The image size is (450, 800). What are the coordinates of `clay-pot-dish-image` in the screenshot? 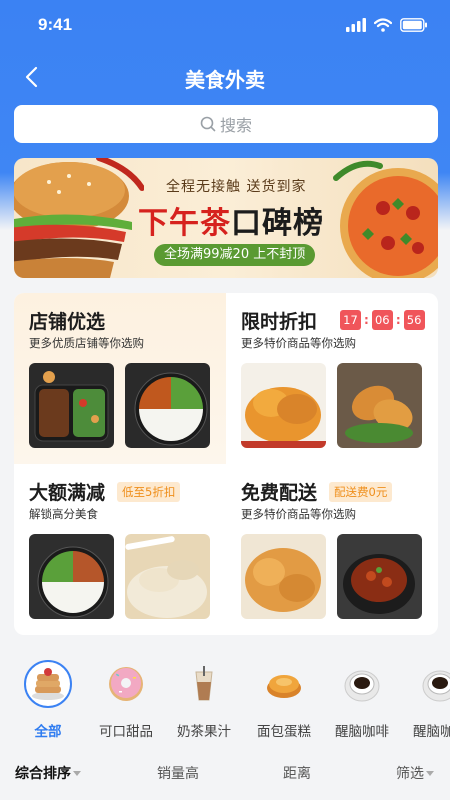 It's located at (379, 576).